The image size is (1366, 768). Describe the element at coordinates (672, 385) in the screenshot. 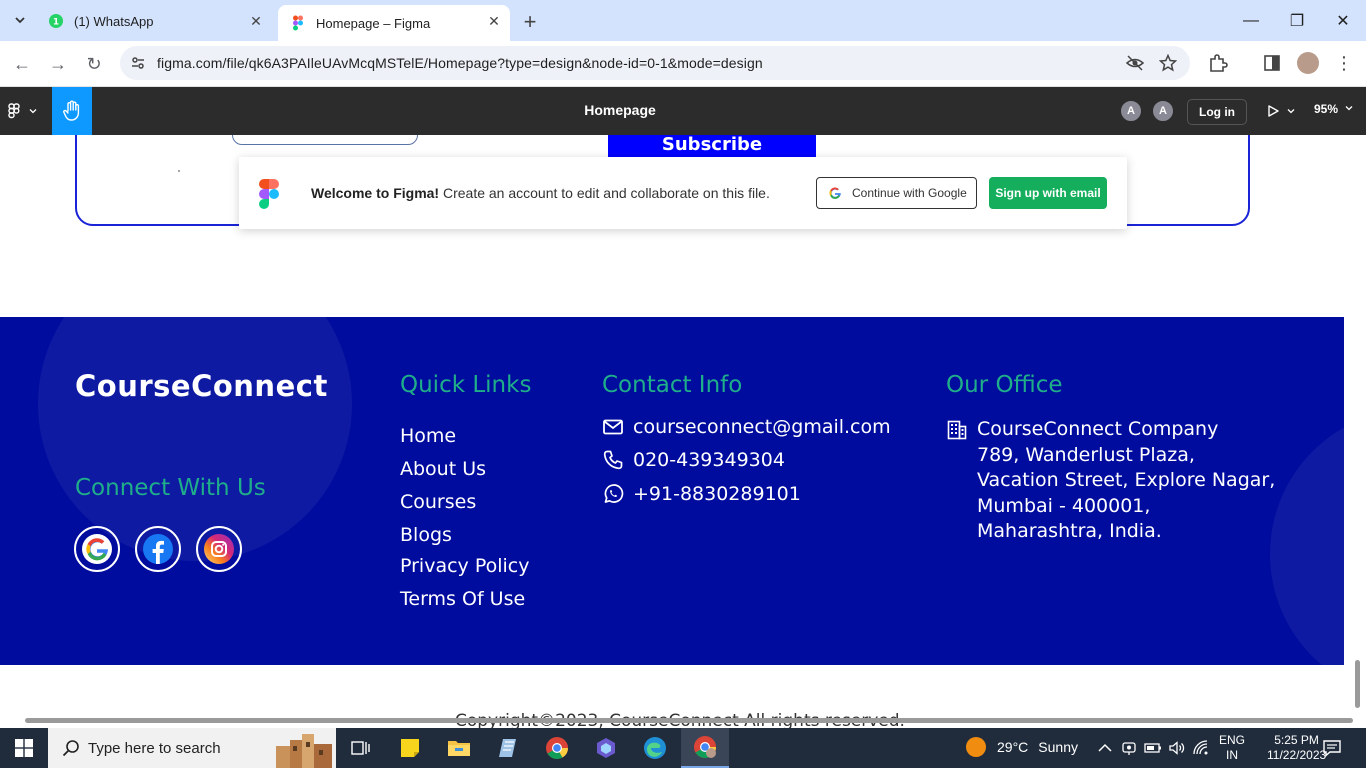

I see `contact-title: Contact Info` at that location.